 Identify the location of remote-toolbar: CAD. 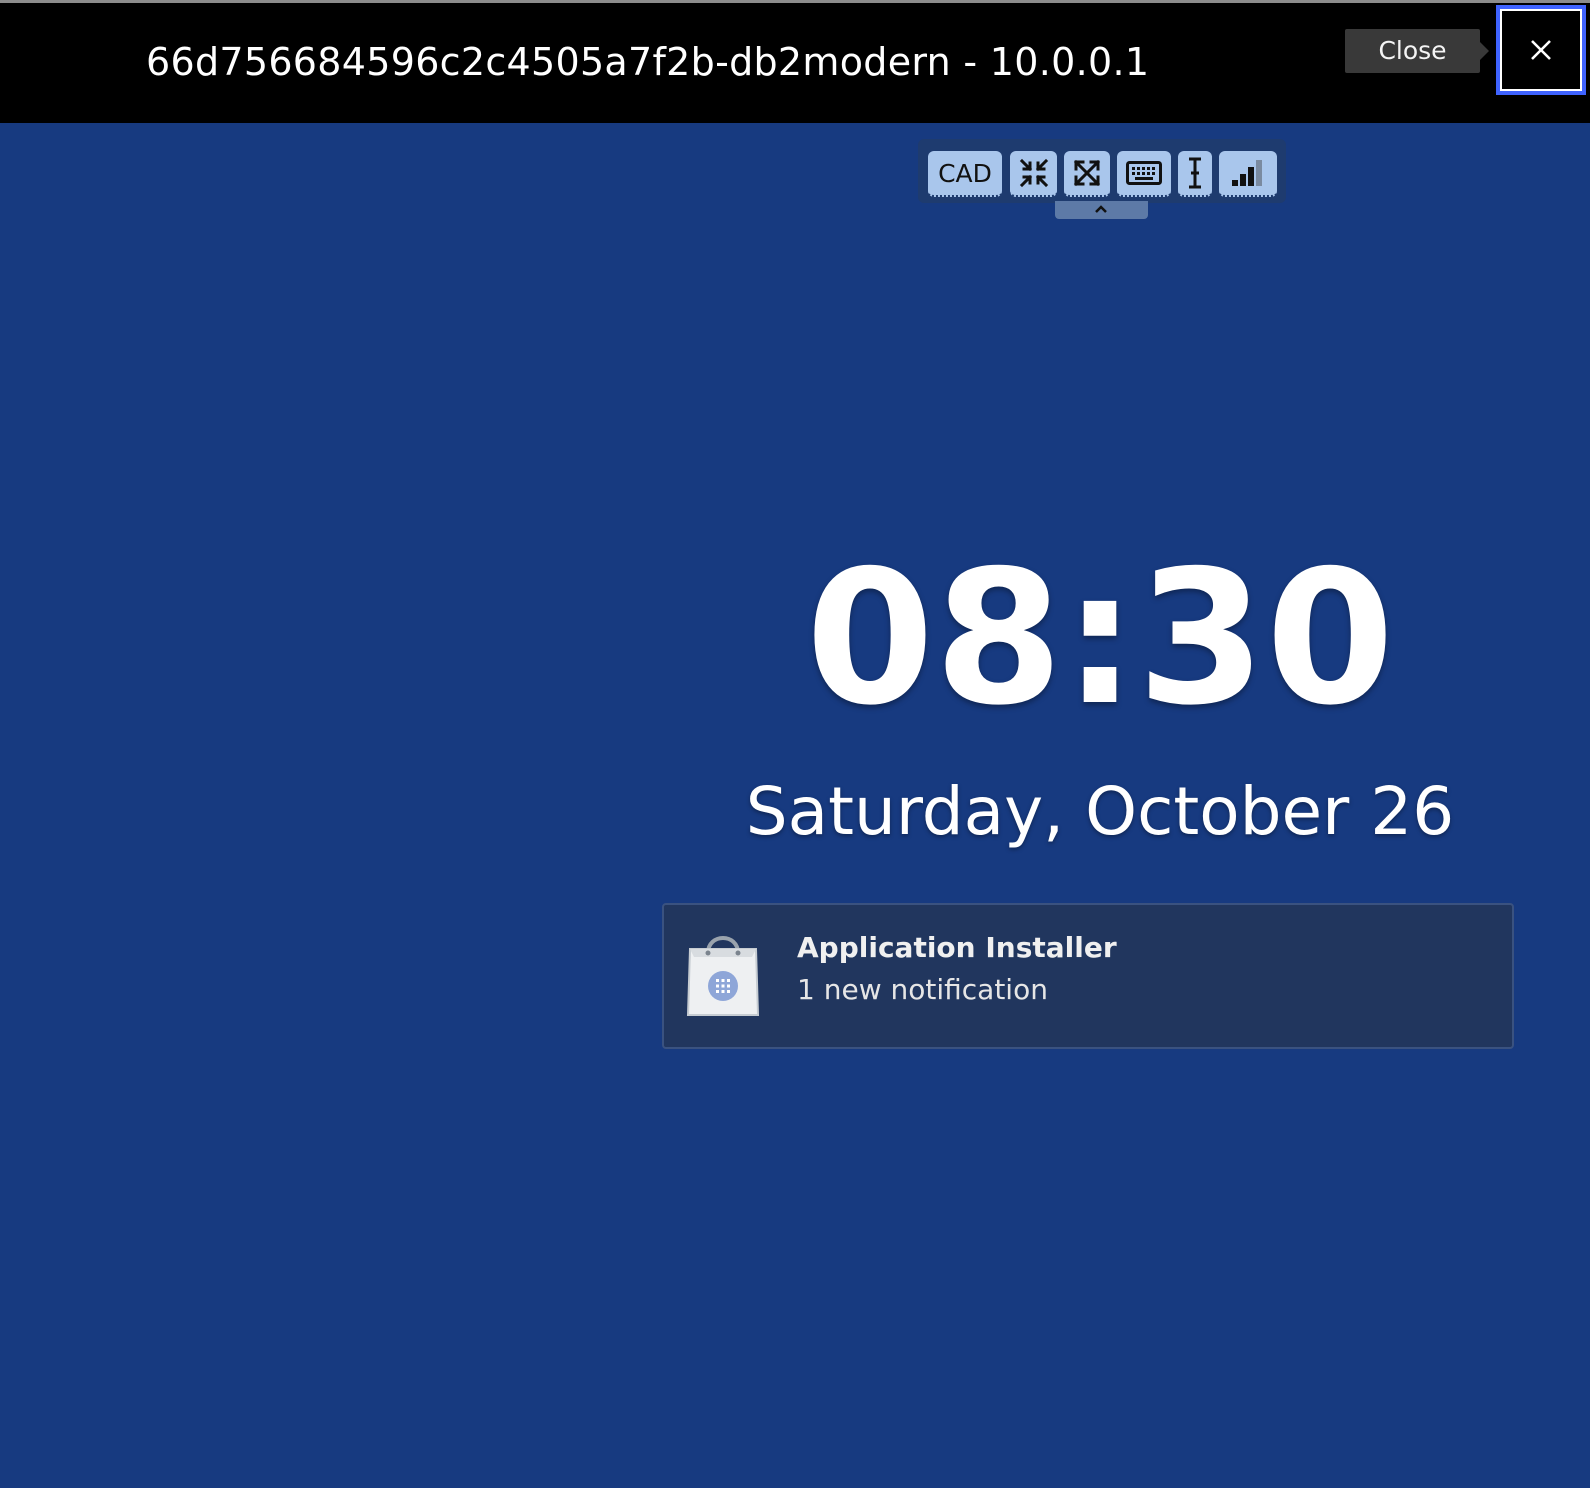
(1102, 171).